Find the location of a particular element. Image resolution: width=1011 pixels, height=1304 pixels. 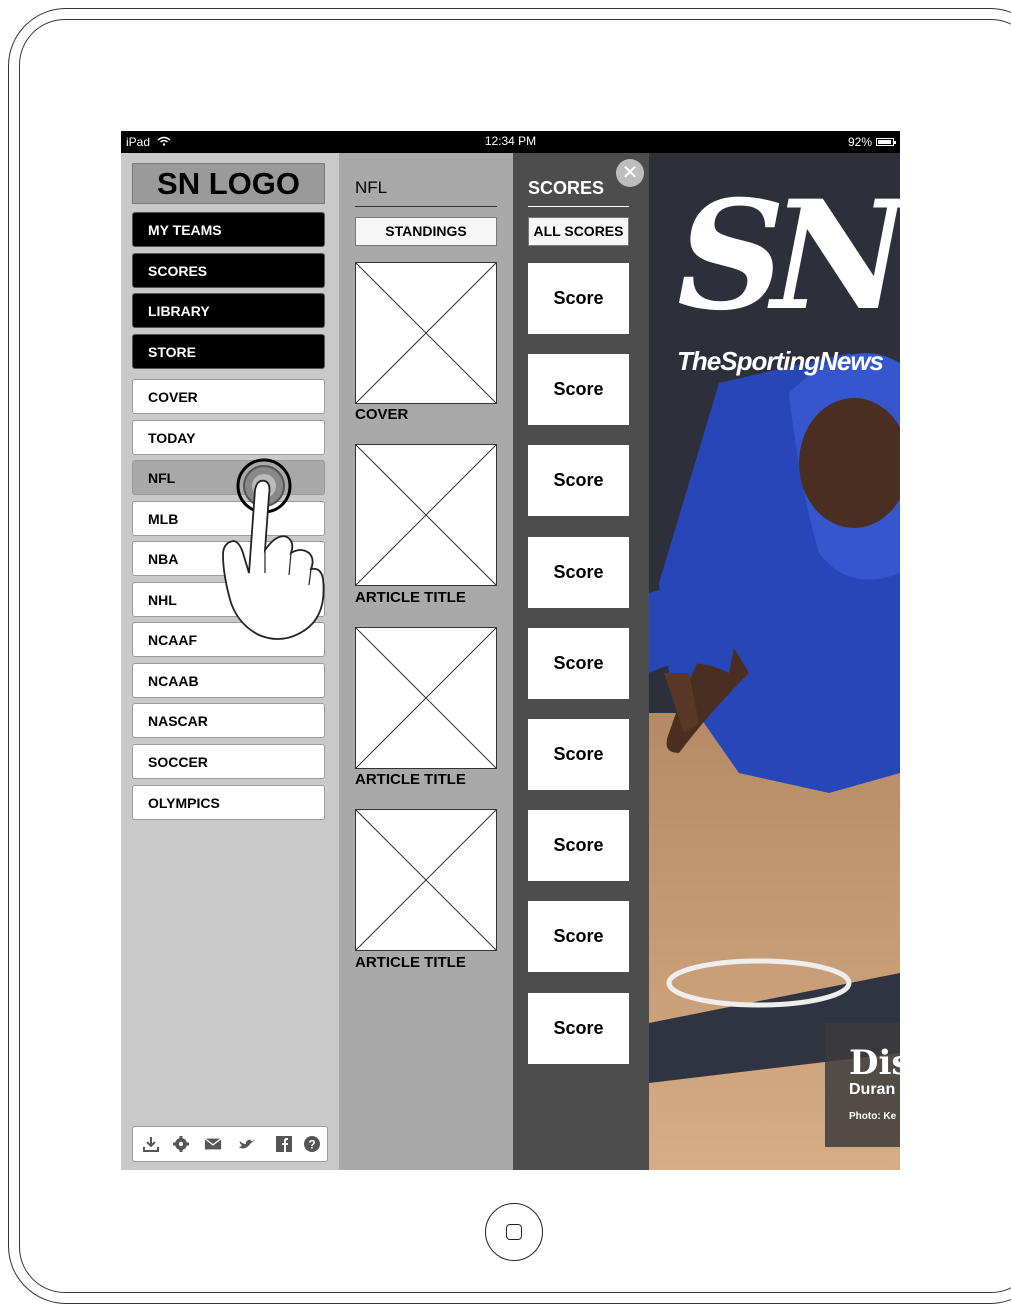

article-title: COVER is located at coordinates (381, 414).